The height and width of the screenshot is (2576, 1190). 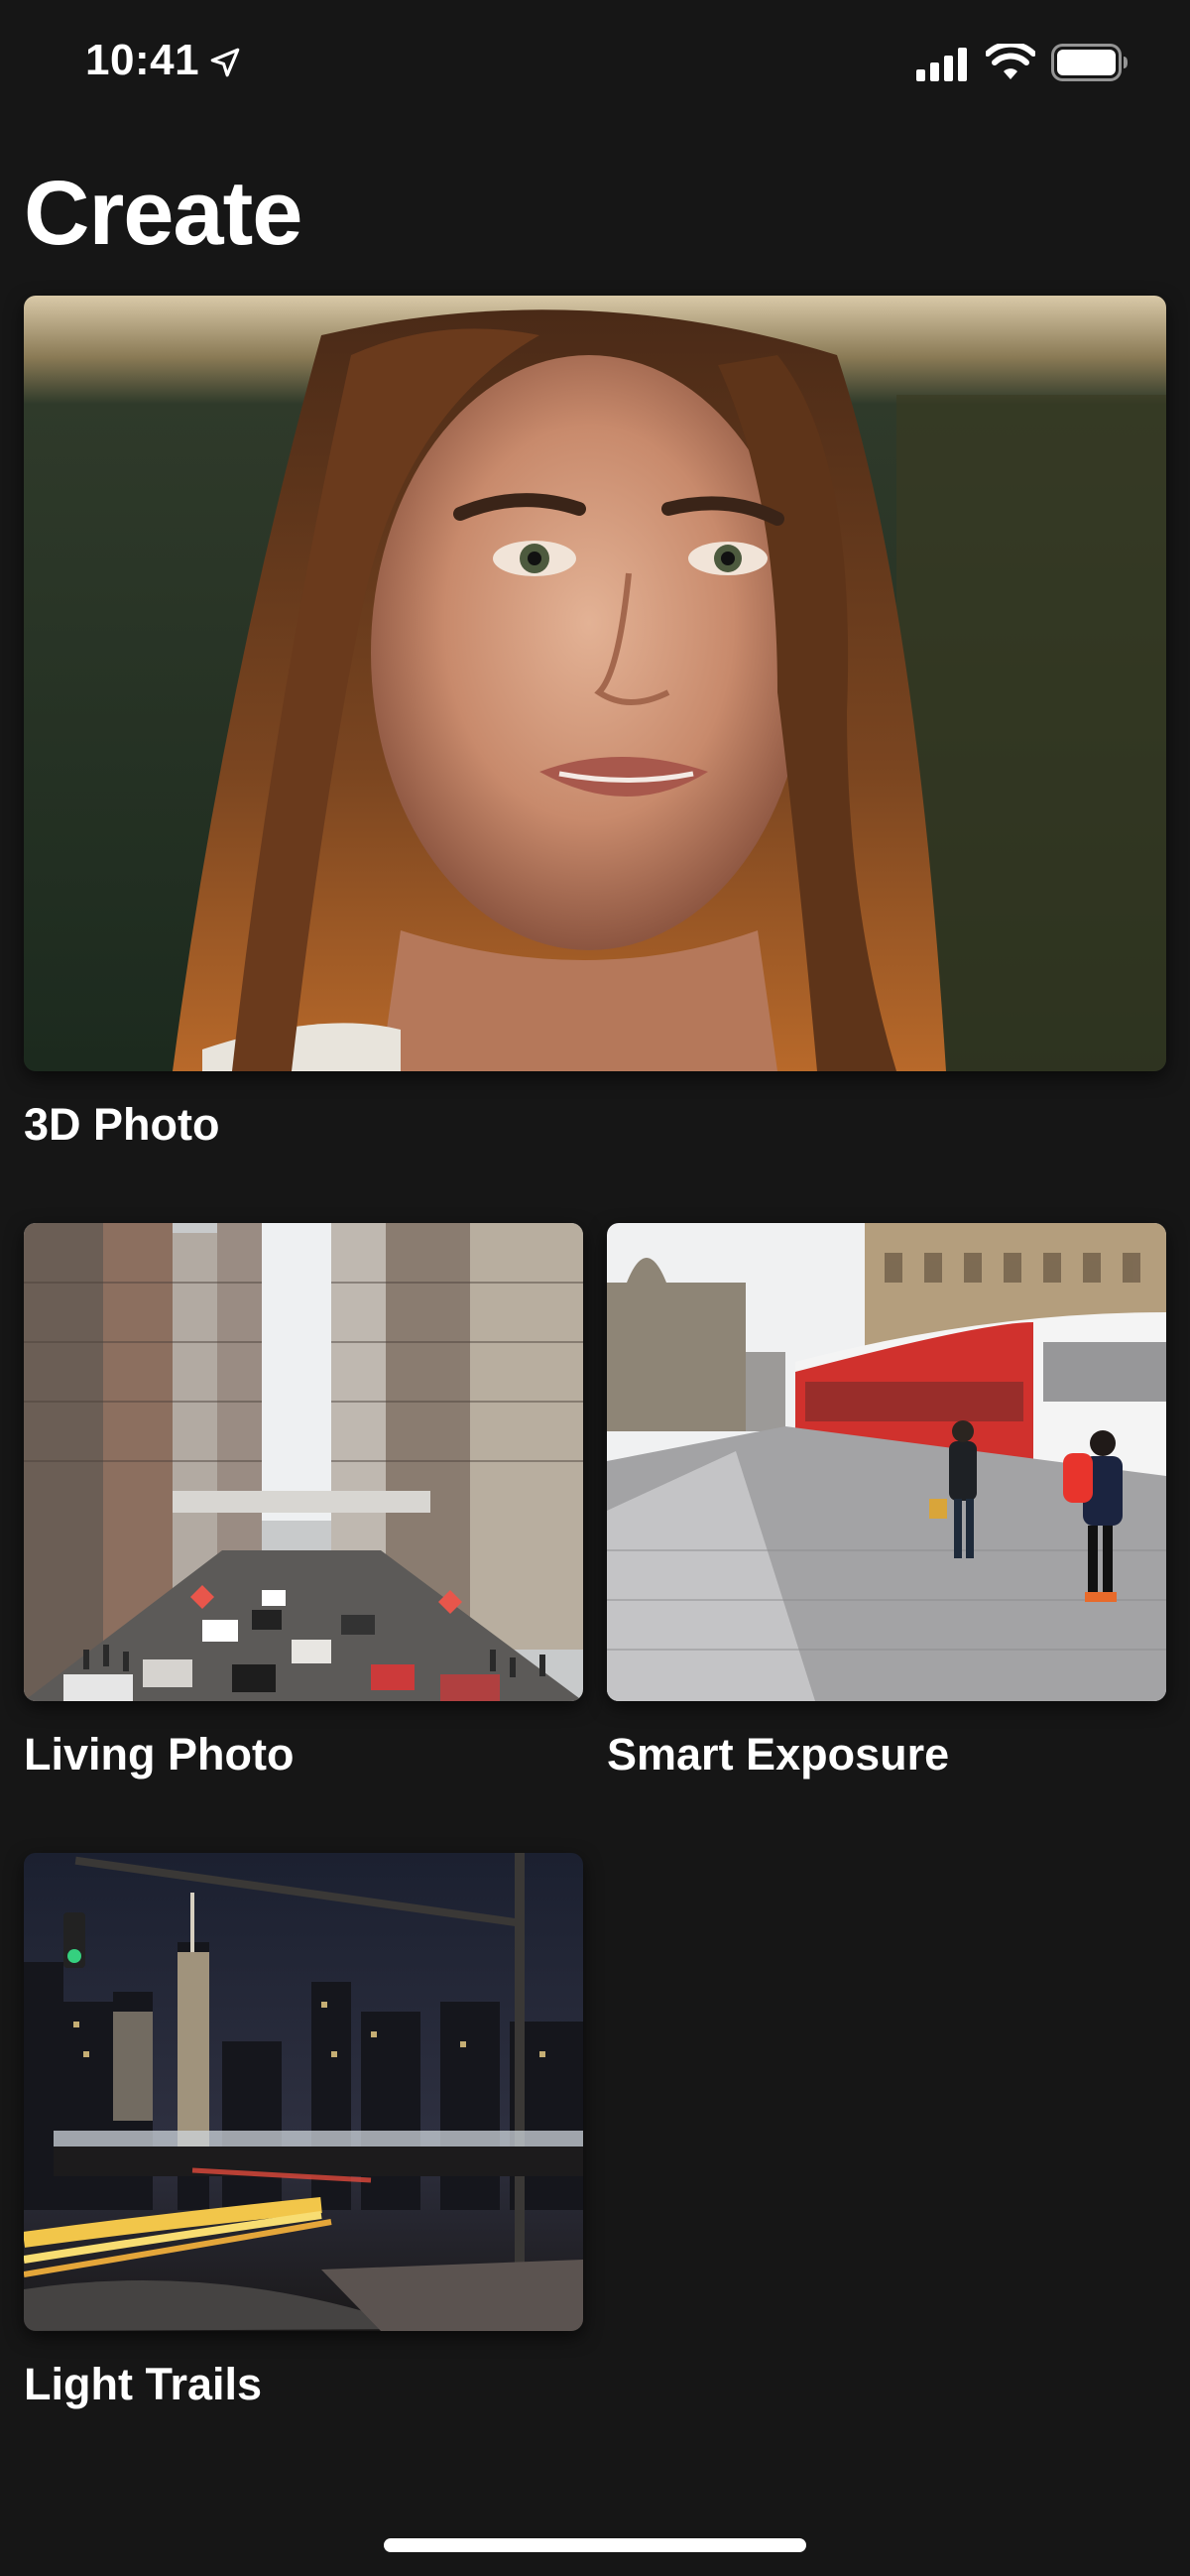 I want to click on card-light-trails: Light Trails, so click(x=303, y=2131).